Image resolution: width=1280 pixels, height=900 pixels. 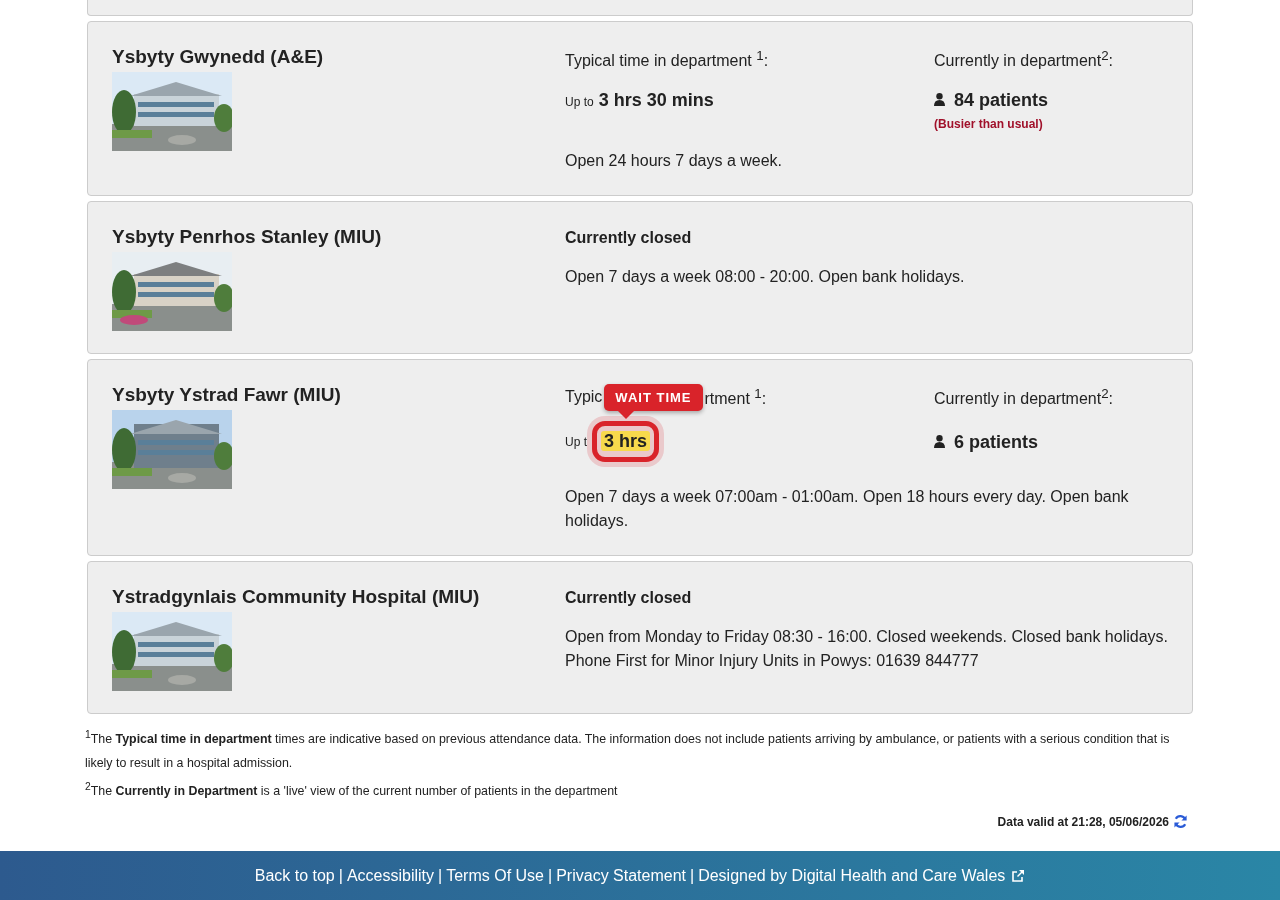 What do you see at coordinates (296, 597) in the screenshot?
I see `hospital-name: Ystradgynlais Community Hospital (MIU)` at bounding box center [296, 597].